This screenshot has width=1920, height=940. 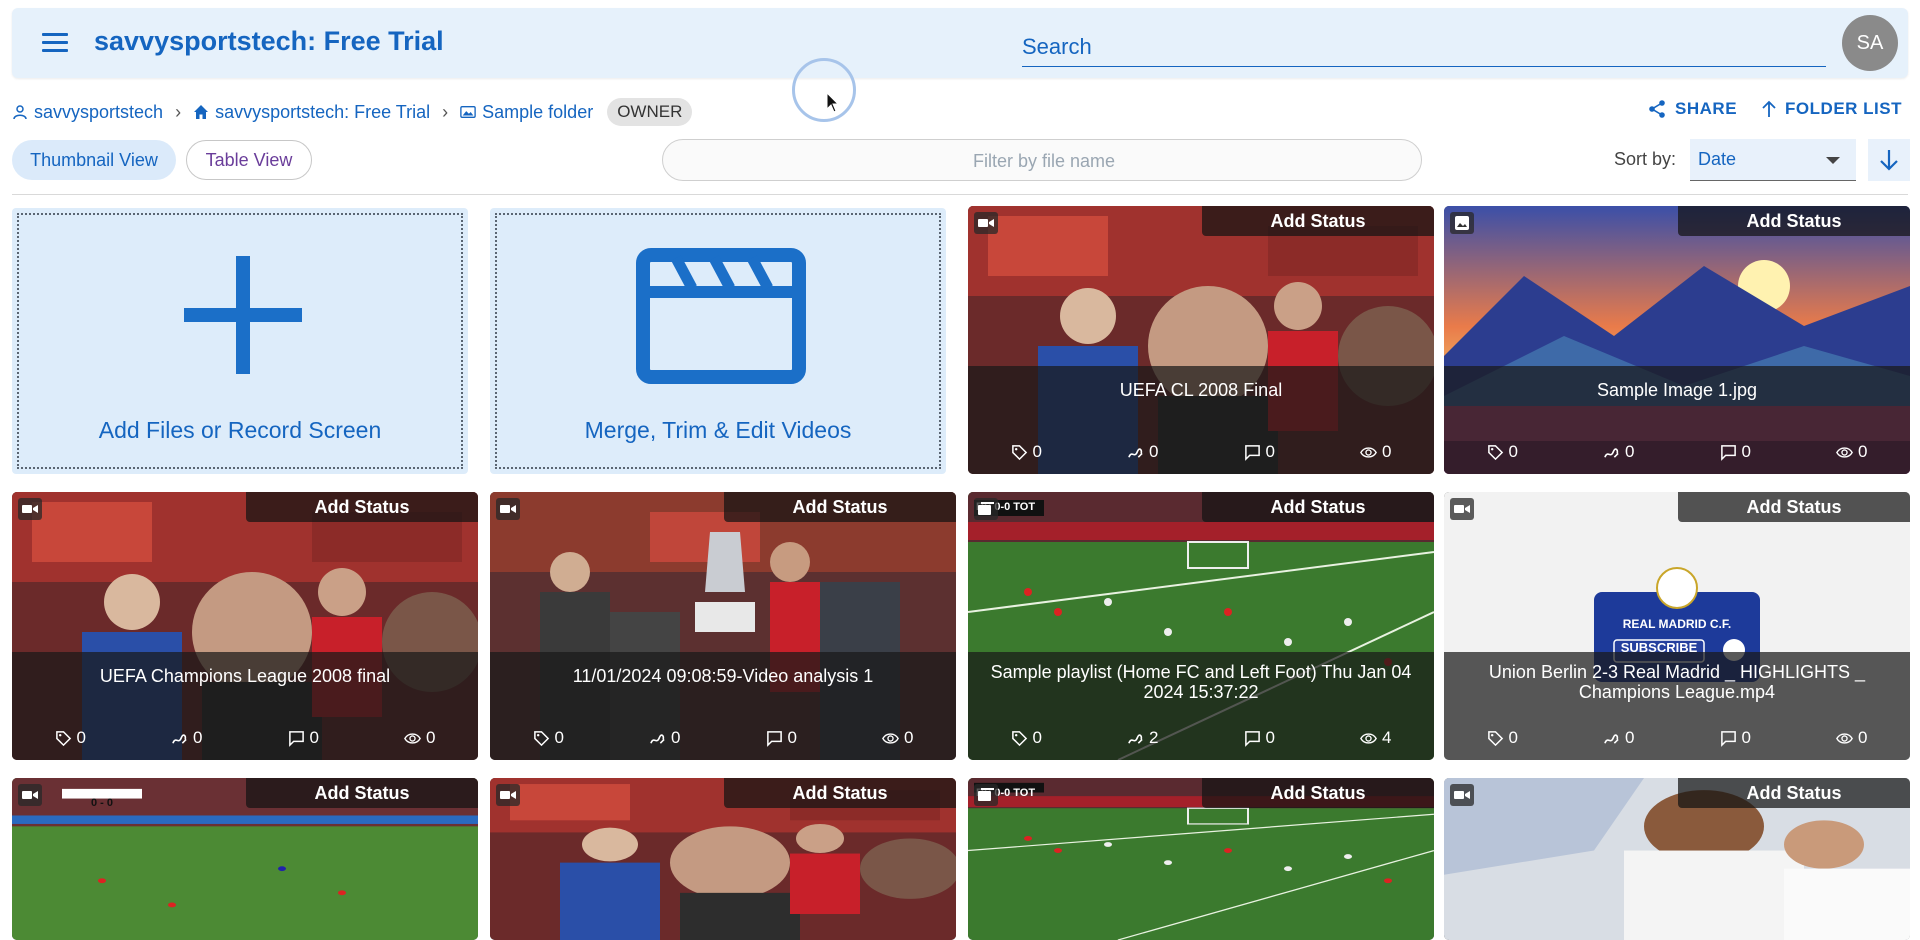 What do you see at coordinates (1375, 738) in the screenshot?
I see `views-count: 4` at bounding box center [1375, 738].